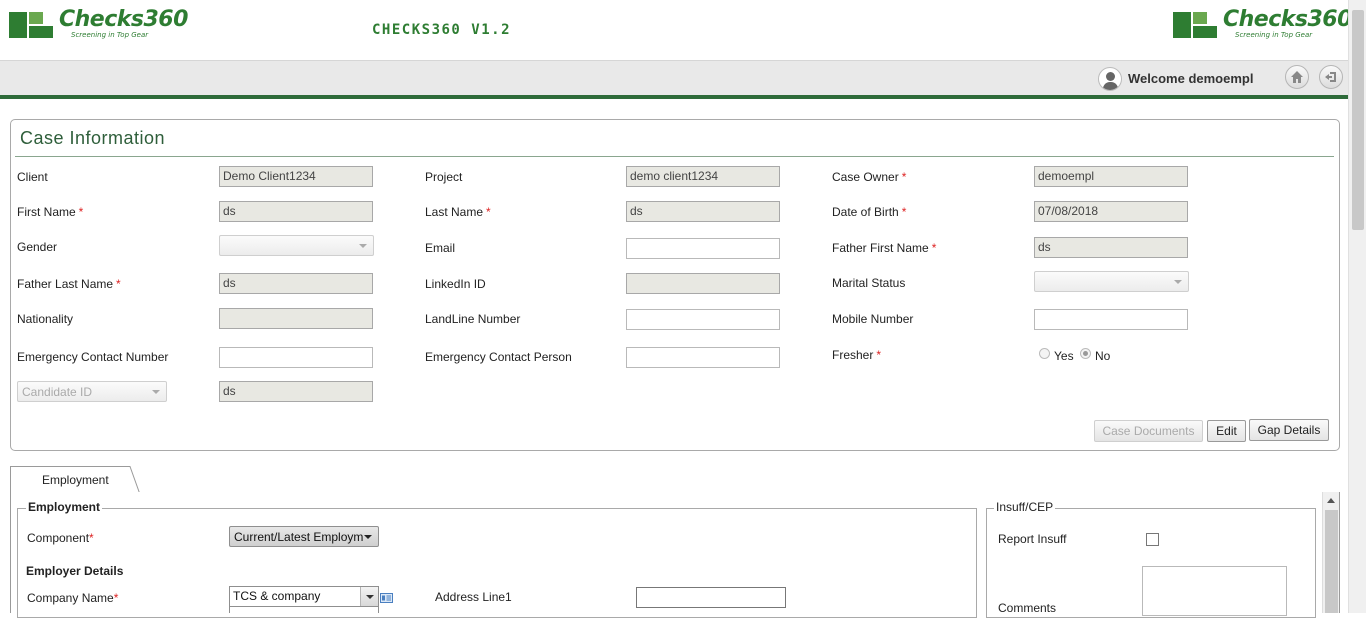 The height and width of the screenshot is (618, 1366). What do you see at coordinates (1152, 539) in the screenshot?
I see `report-insuff-checkbox` at bounding box center [1152, 539].